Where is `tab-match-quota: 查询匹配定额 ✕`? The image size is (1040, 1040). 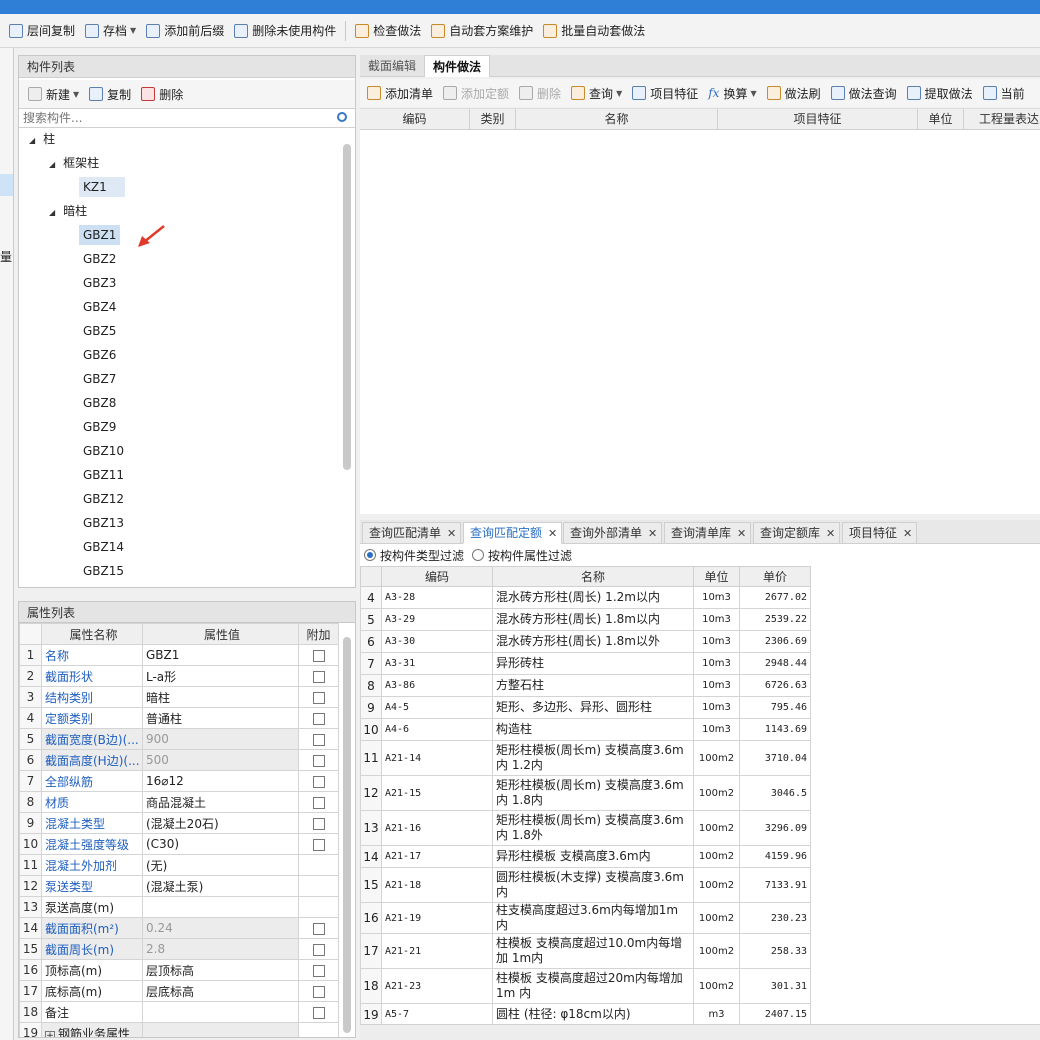 tab-match-quota: 查询匹配定额 ✕ is located at coordinates (513, 533).